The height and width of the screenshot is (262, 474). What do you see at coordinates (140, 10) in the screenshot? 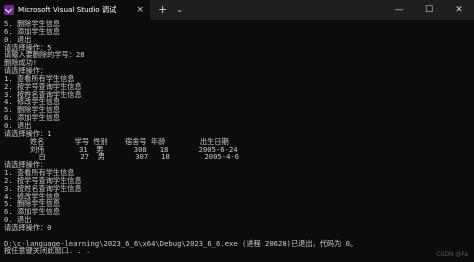
I see `tab-close-icon: ×` at bounding box center [140, 10].